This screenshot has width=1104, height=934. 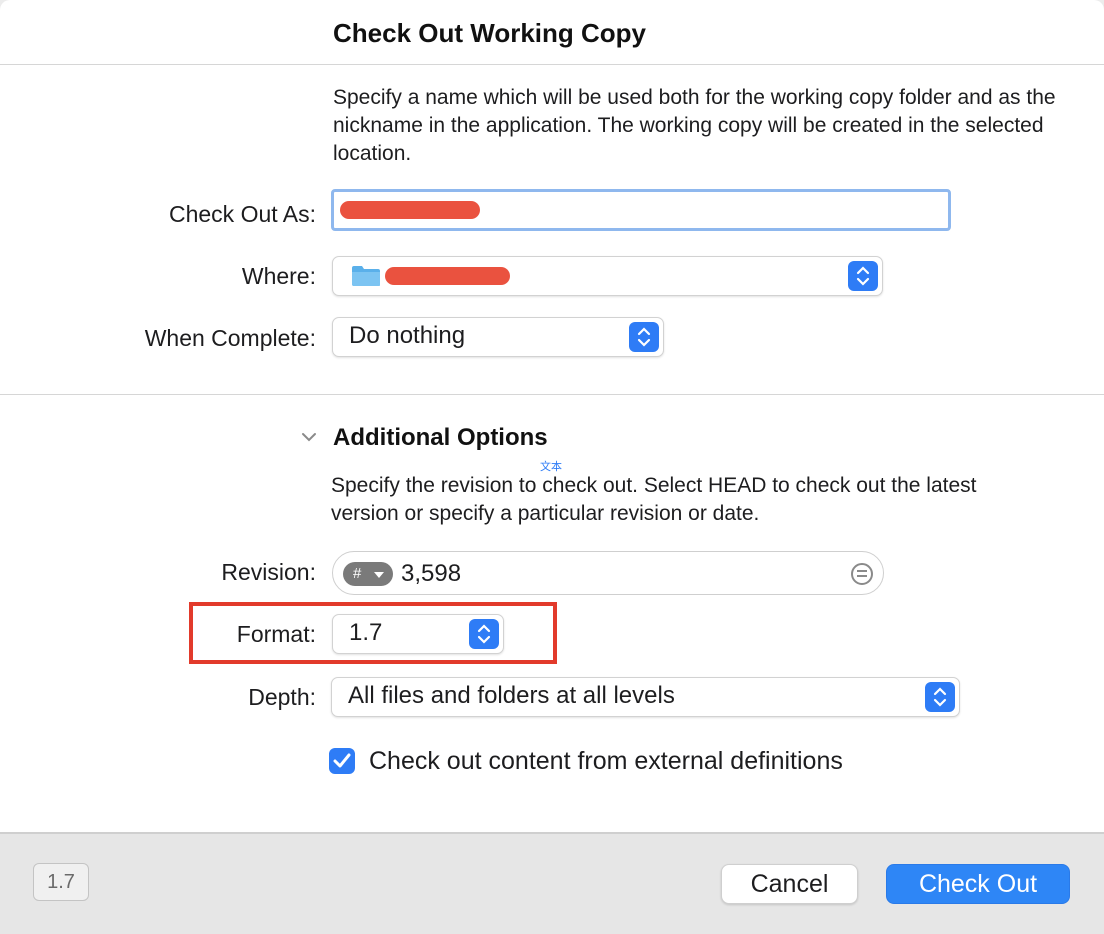 I want to click on section-divider, so click(x=552, y=394).